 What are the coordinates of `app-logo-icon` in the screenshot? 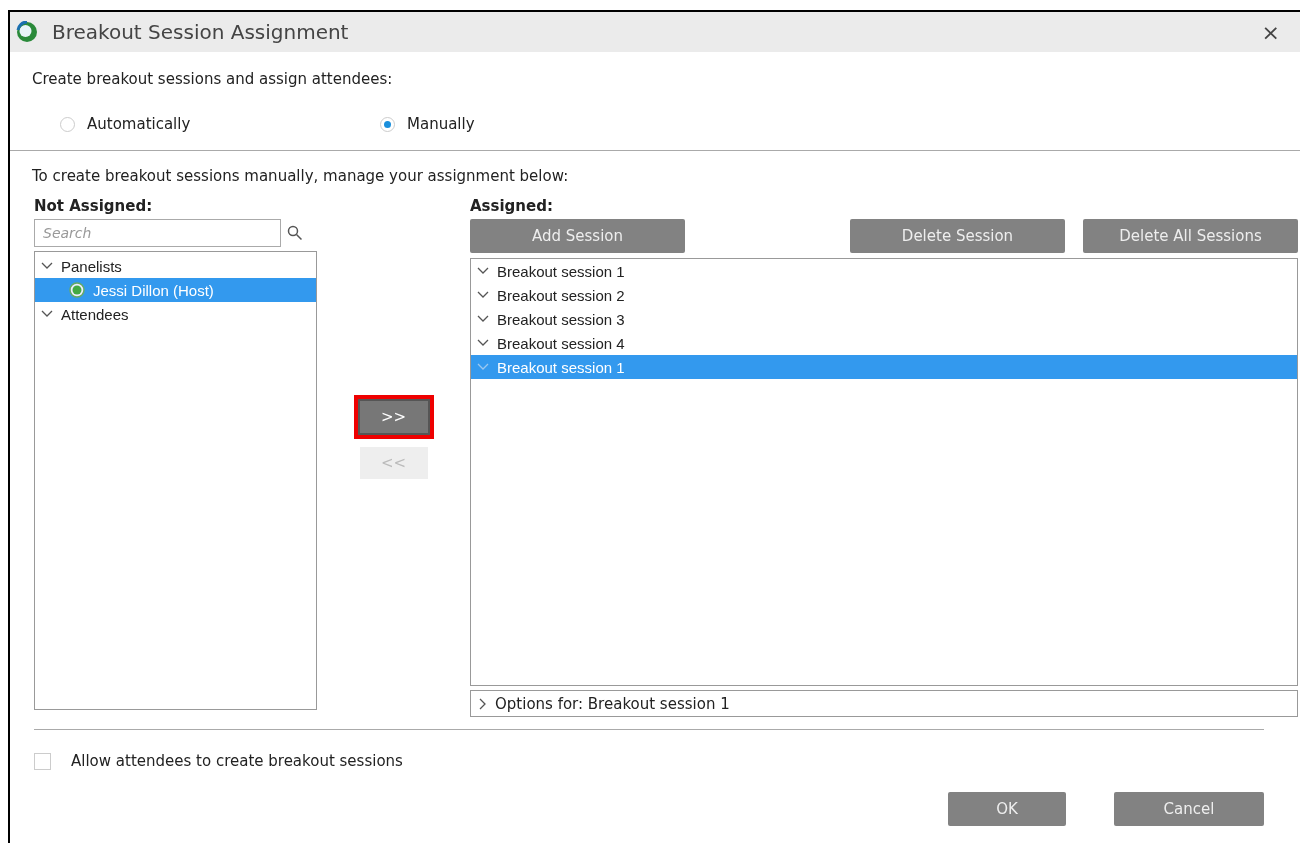 It's located at (27, 32).